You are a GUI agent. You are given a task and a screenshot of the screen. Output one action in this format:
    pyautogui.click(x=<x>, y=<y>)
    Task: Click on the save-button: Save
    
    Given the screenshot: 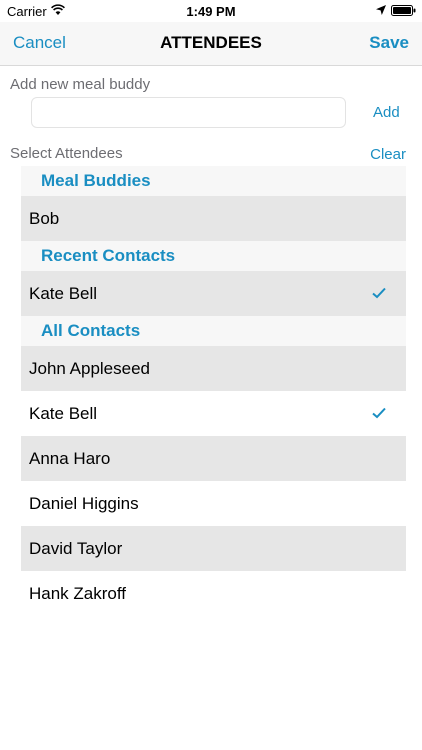 What is the action you would take?
    pyautogui.click(x=389, y=43)
    